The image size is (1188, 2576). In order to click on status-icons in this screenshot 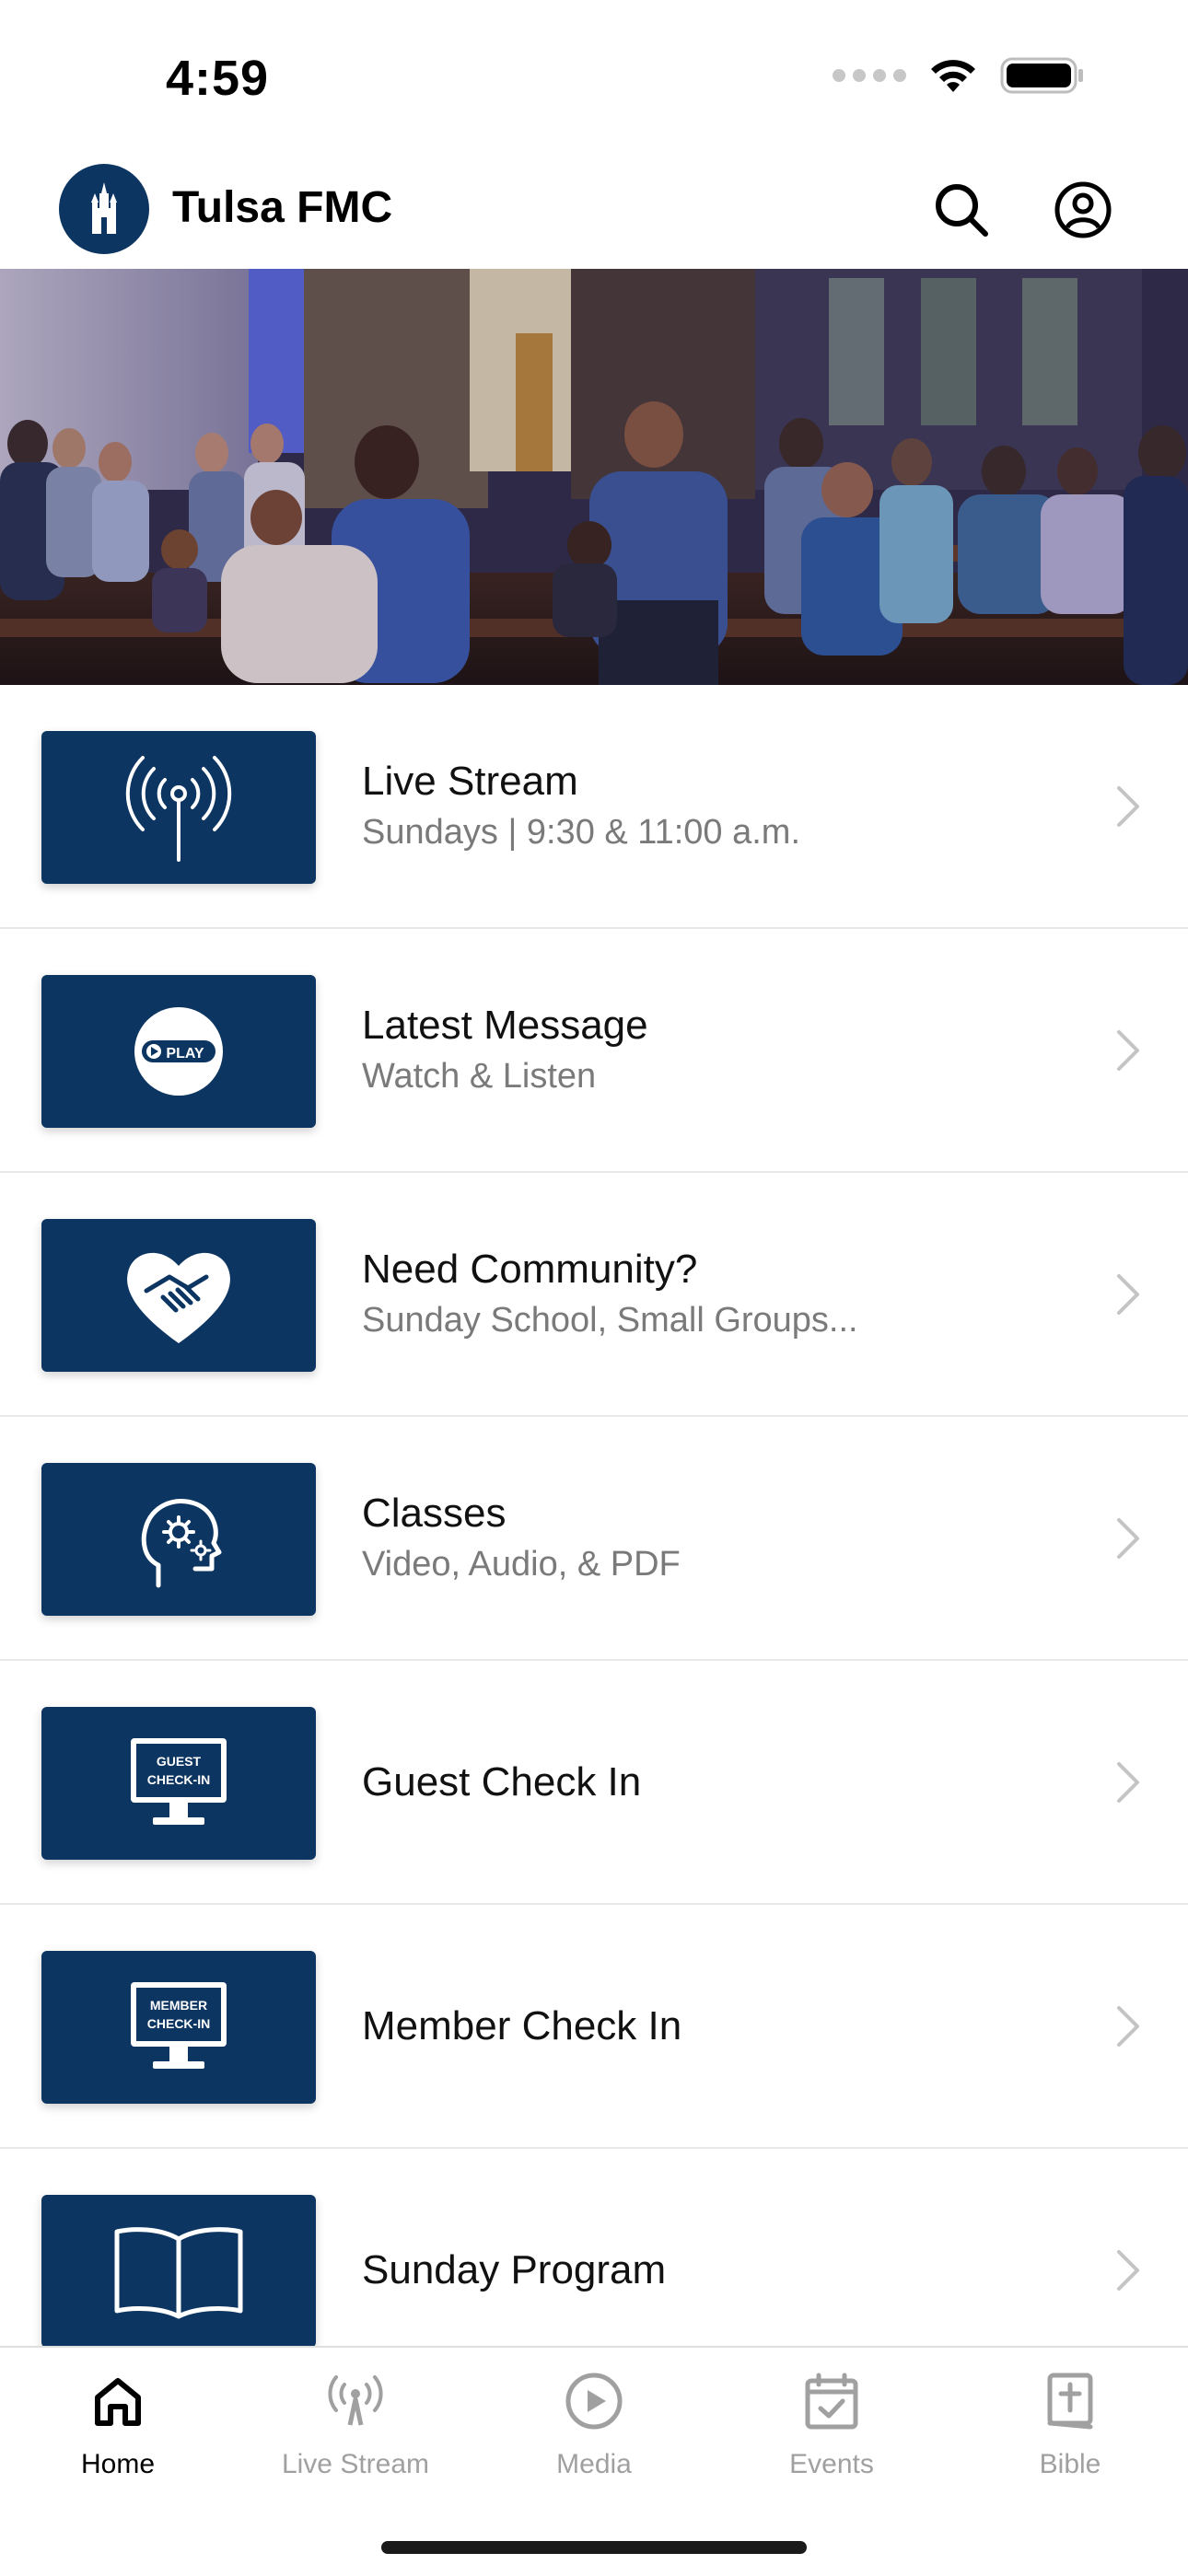, I will do `click(959, 75)`.